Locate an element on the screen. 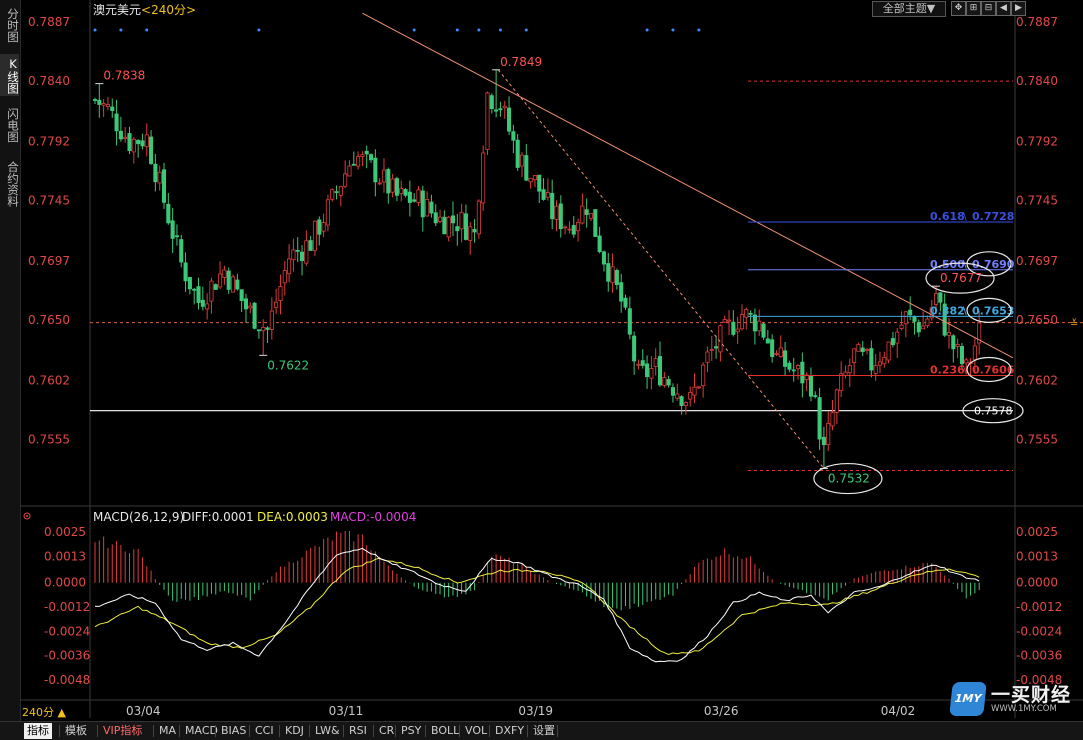 Image resolution: width=1083 pixels, height=740 pixels. toolbar-tab-2: VIP指标 is located at coordinates (122, 731).